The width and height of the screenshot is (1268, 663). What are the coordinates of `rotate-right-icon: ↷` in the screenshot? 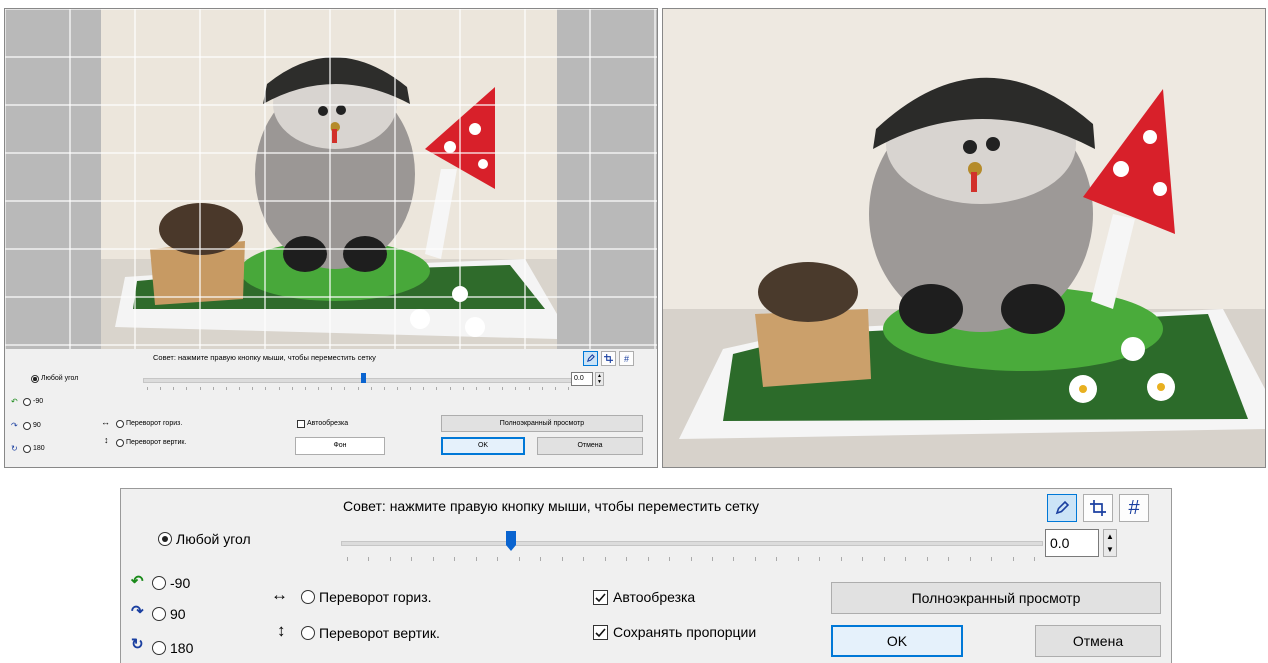 It's located at (14, 425).